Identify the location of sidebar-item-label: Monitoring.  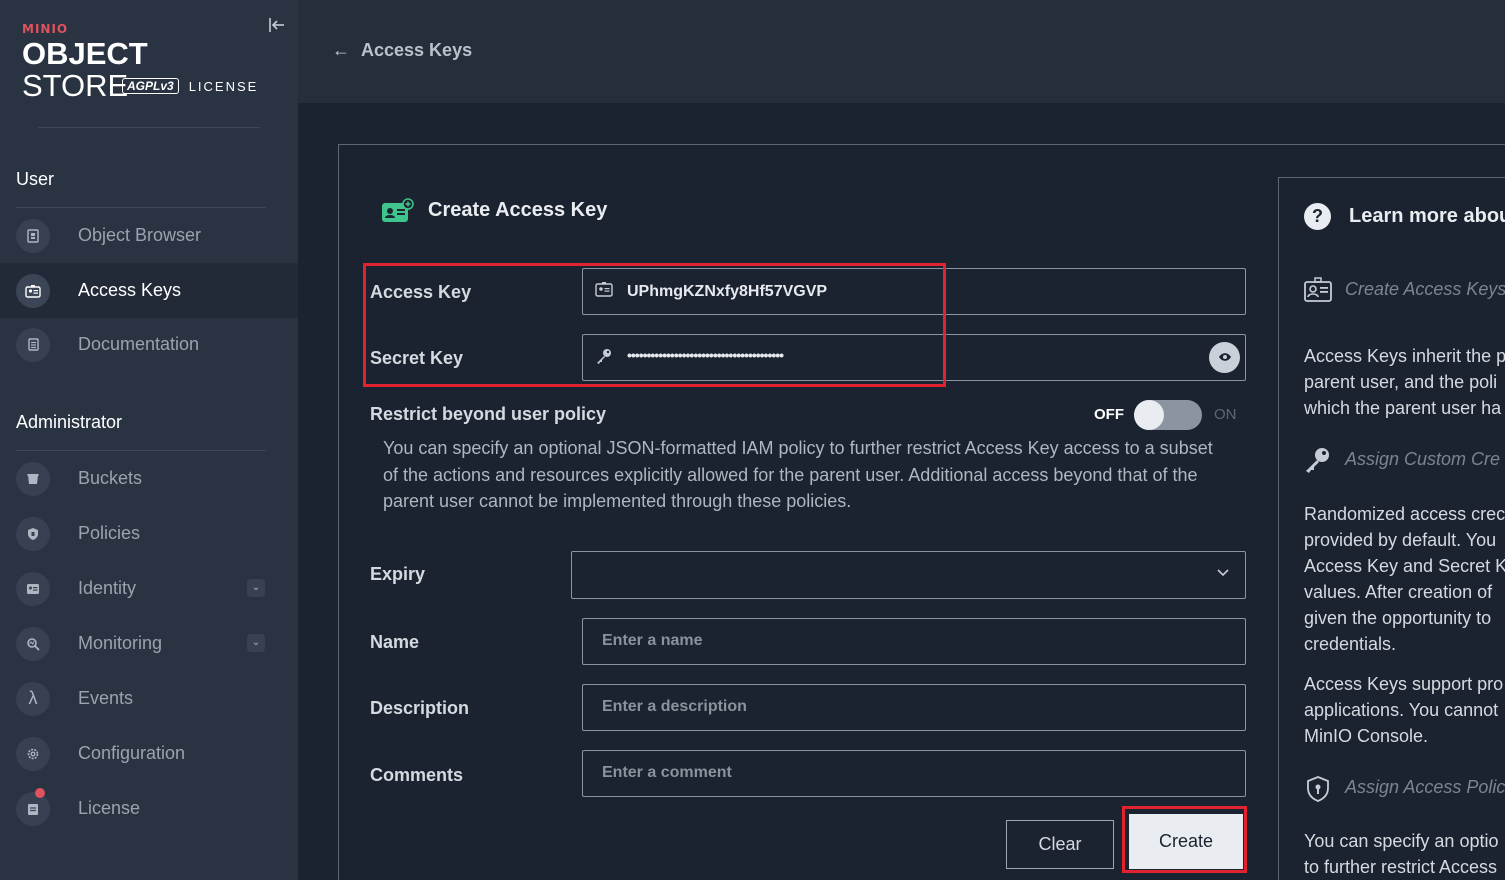
(120, 643).